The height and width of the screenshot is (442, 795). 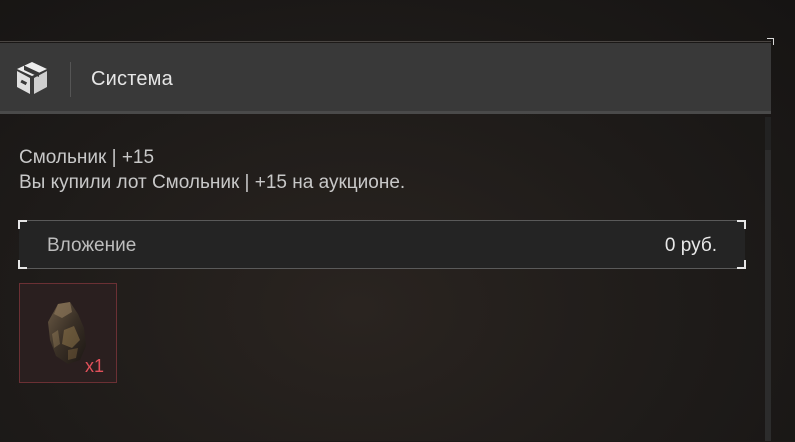 What do you see at coordinates (92, 245) in the screenshot?
I see `attachment-label: Вложение` at bounding box center [92, 245].